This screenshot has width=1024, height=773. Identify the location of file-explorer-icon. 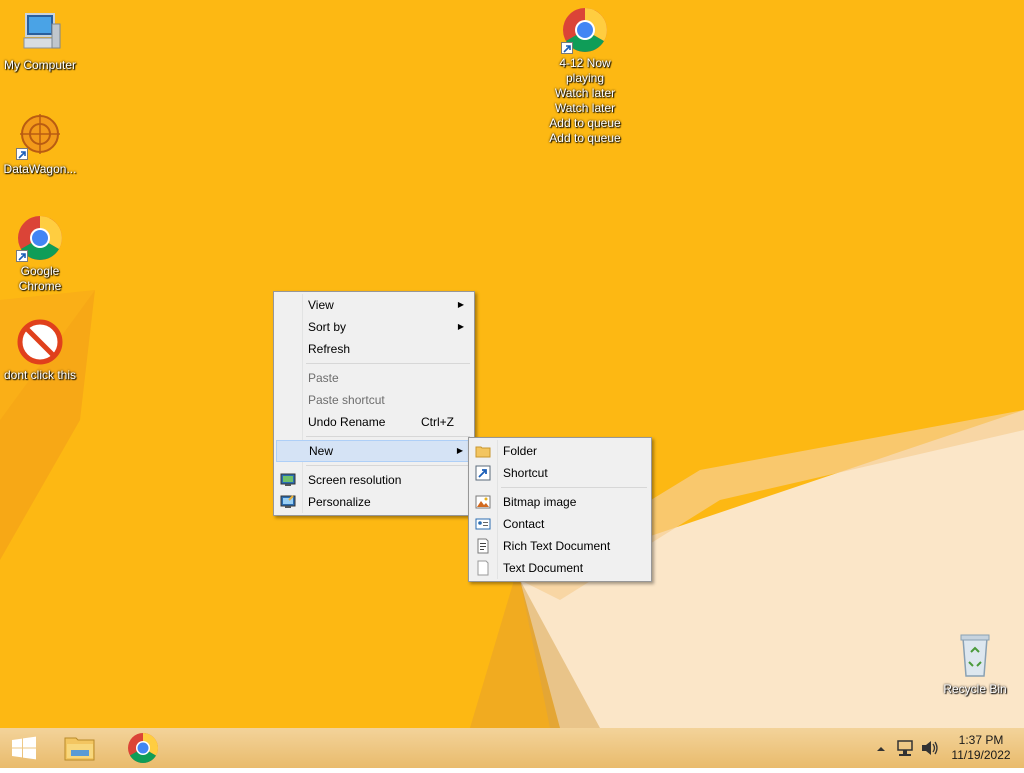
(79, 749).